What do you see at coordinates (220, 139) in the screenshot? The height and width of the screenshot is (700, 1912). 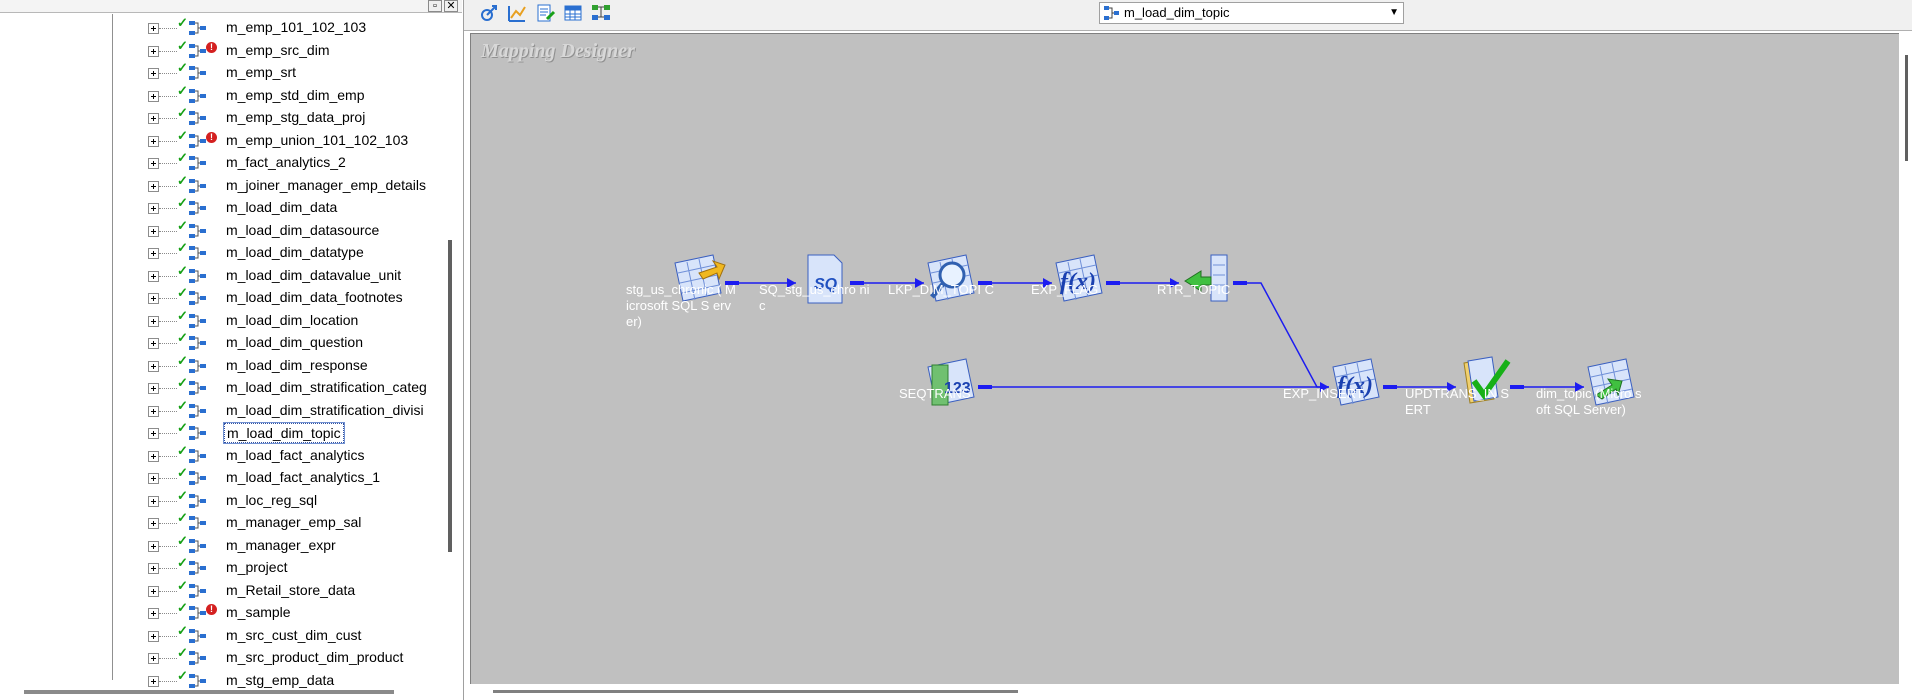 I see `tree-item: ✓! m_emp_union_101_102_103` at bounding box center [220, 139].